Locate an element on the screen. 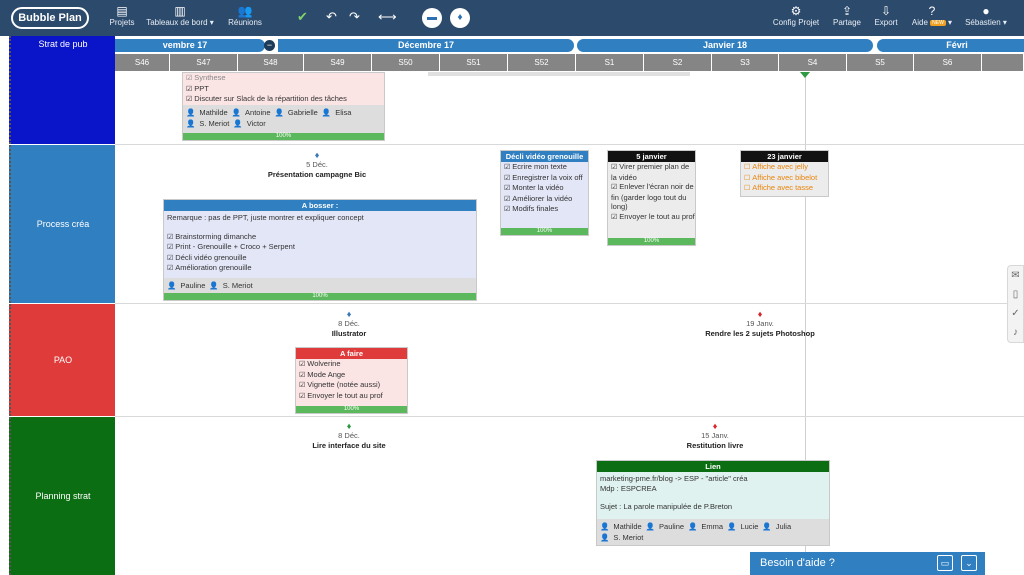 This screenshot has width=1024, height=575. diamond-icon: ♦ is located at coordinates (349, 426).